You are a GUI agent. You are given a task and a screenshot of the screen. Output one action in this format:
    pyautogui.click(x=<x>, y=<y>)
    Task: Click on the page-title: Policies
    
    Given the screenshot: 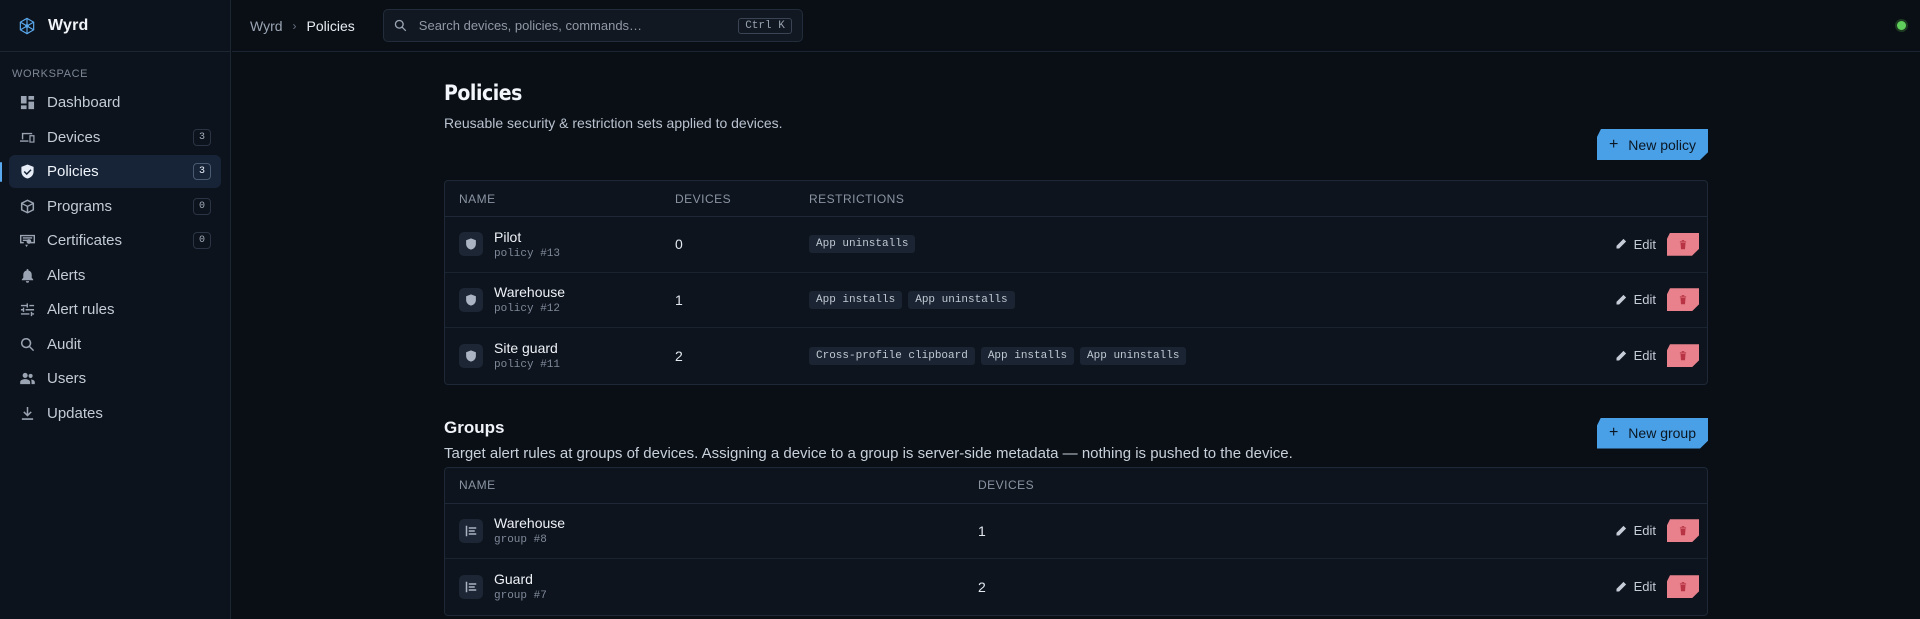 What is the action you would take?
    pyautogui.click(x=483, y=93)
    